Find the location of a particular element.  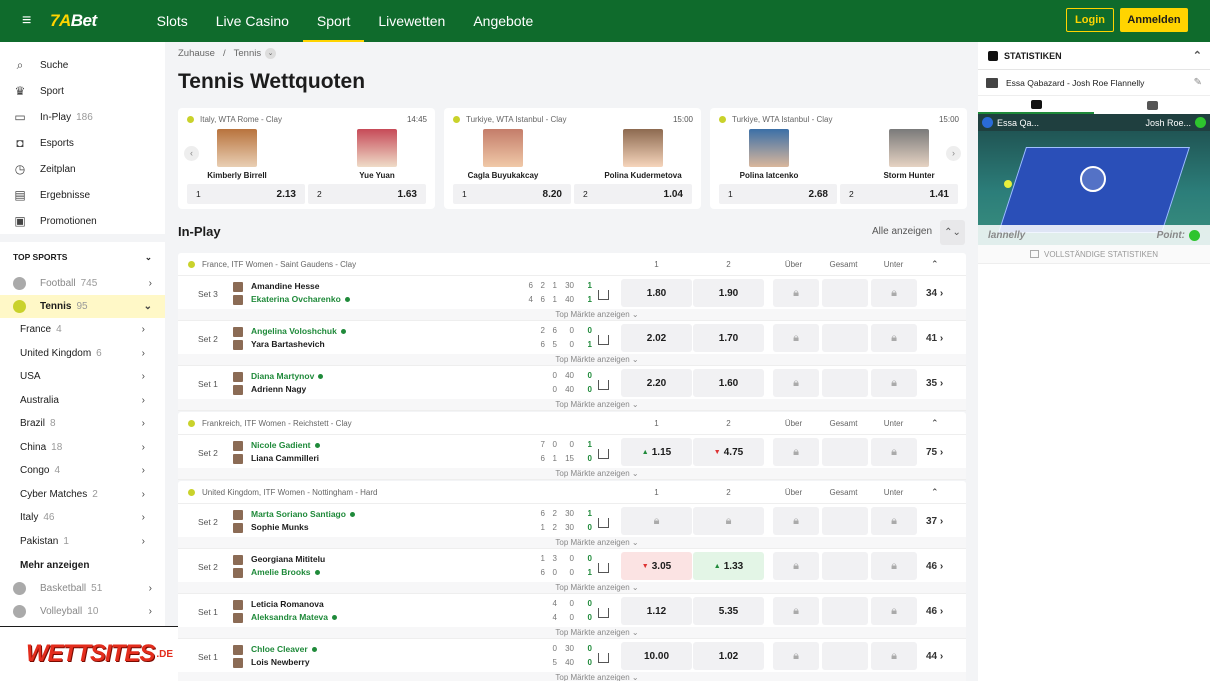

more-markets-count: 37 › is located at coordinates (934, 521).